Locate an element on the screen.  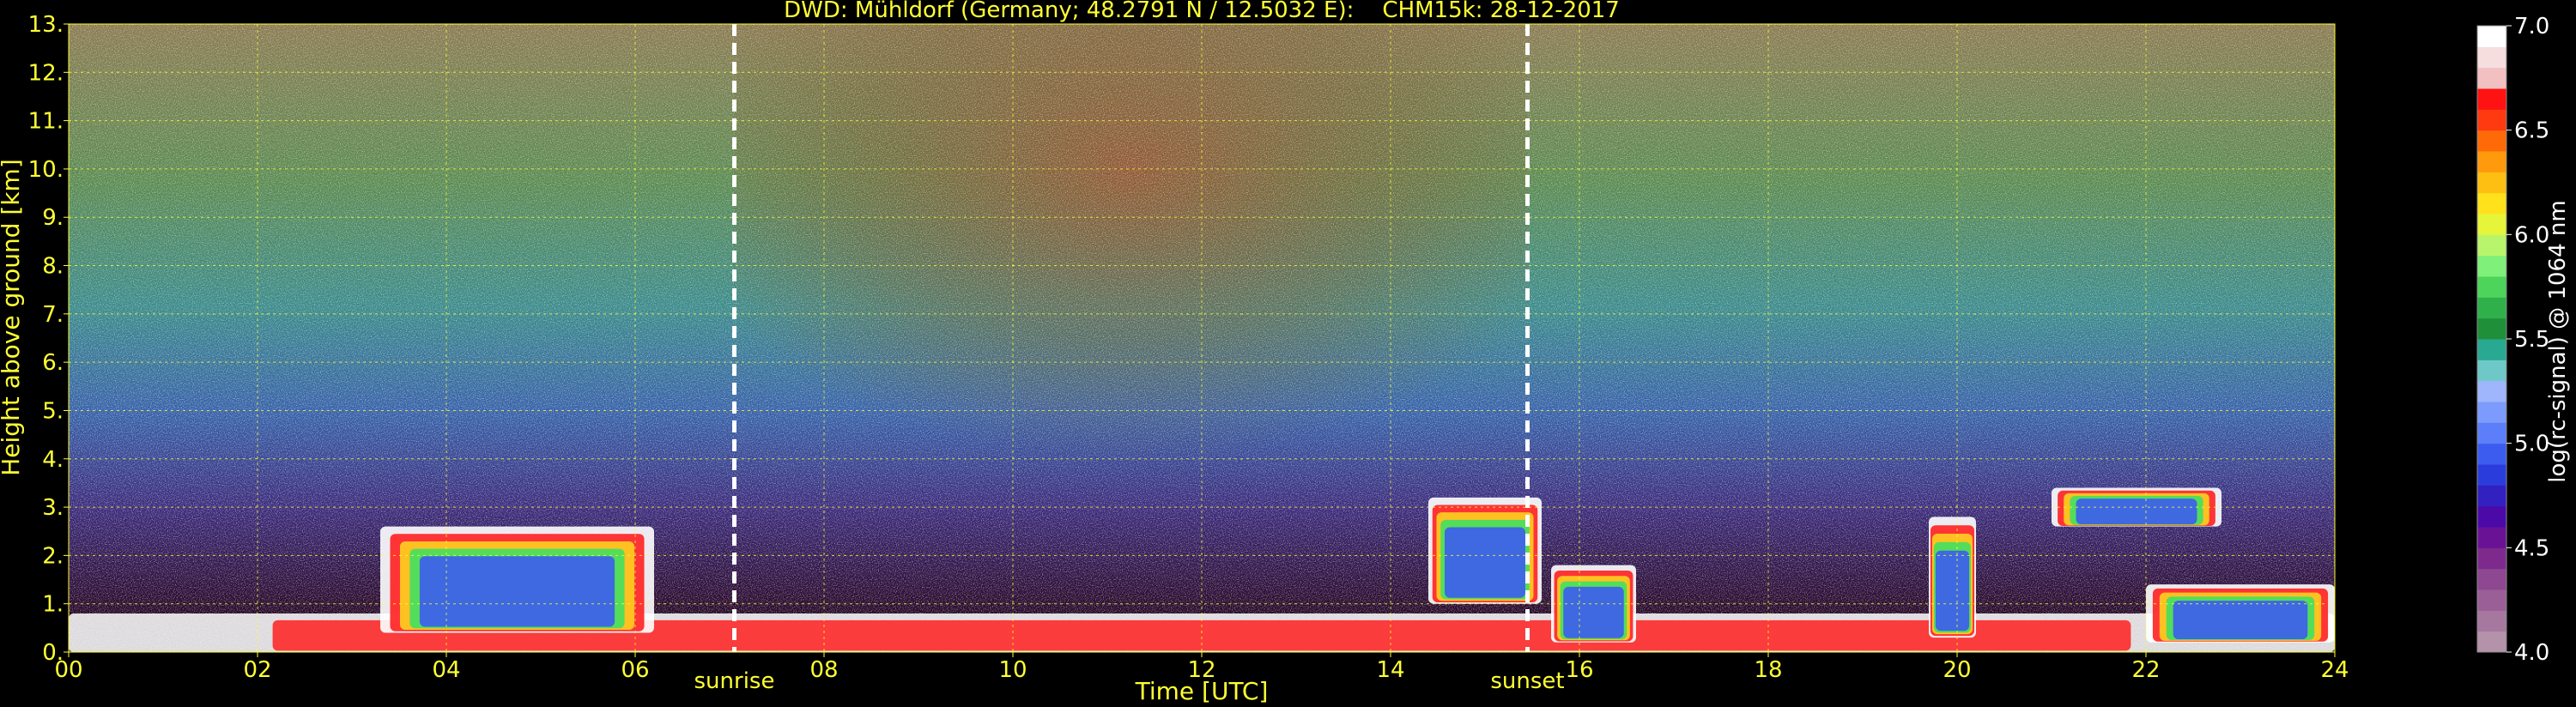
y-axis-label: Height above ground [km] is located at coordinates (12, 318).